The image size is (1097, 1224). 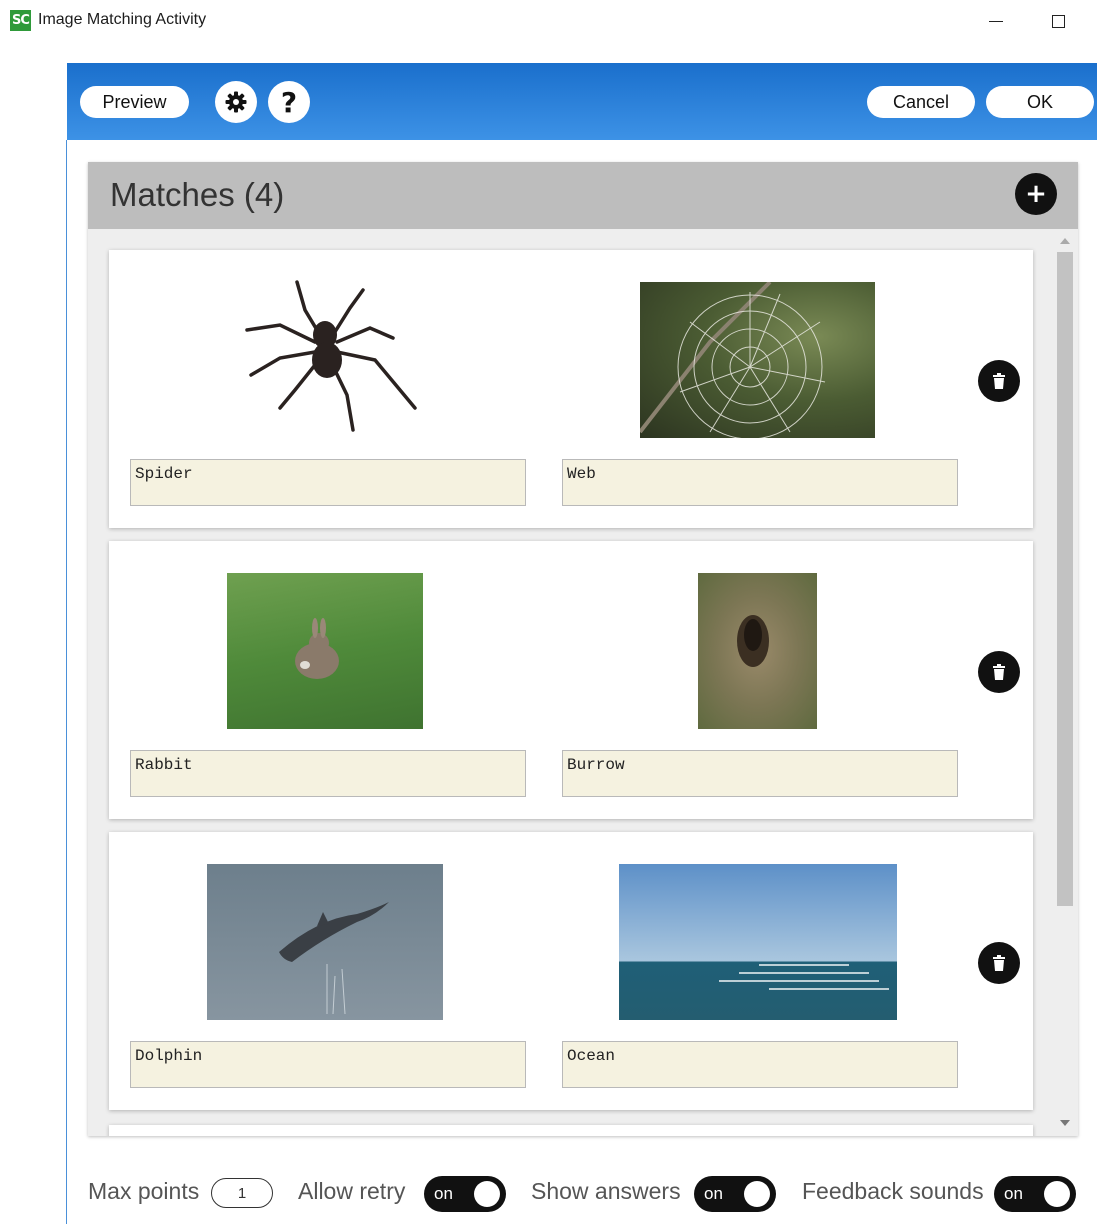 What do you see at coordinates (328, 482) in the screenshot?
I see `left-label-input: Spider` at bounding box center [328, 482].